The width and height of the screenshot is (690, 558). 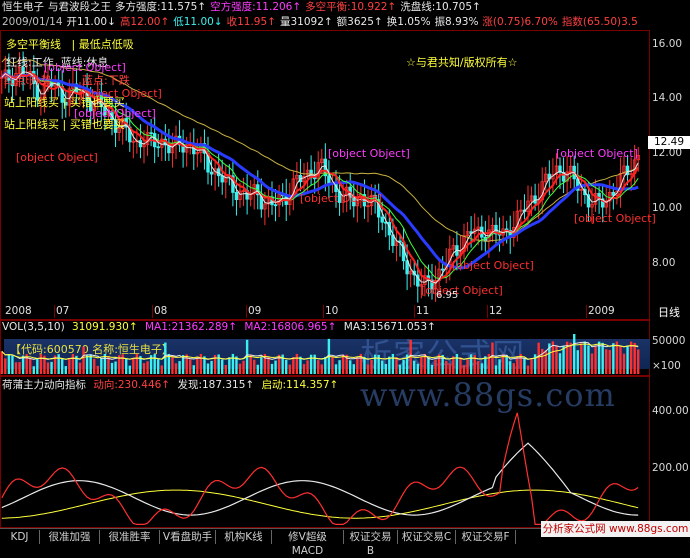 I want to click on signal-best-6: [object Object], so click(x=615, y=218).